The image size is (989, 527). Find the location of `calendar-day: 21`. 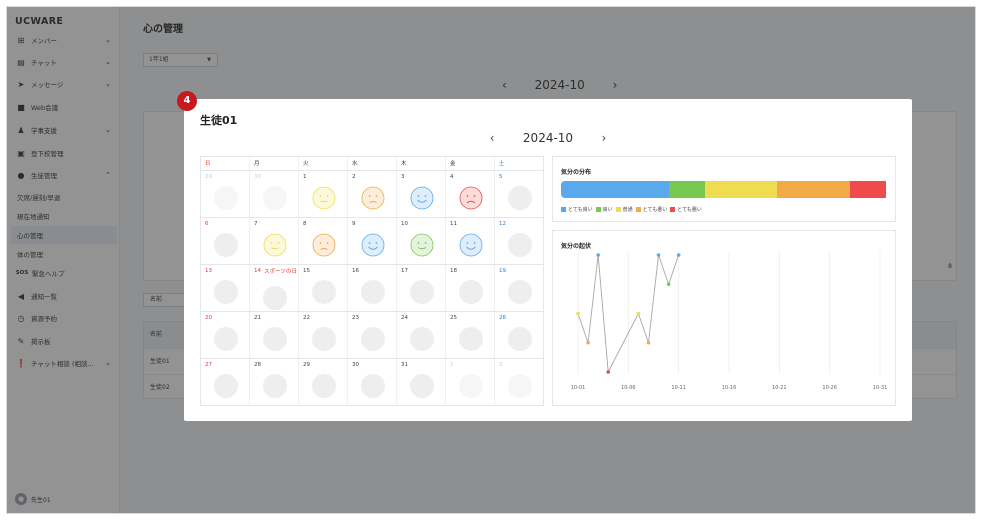

calendar-day: 21 is located at coordinates (274, 335).